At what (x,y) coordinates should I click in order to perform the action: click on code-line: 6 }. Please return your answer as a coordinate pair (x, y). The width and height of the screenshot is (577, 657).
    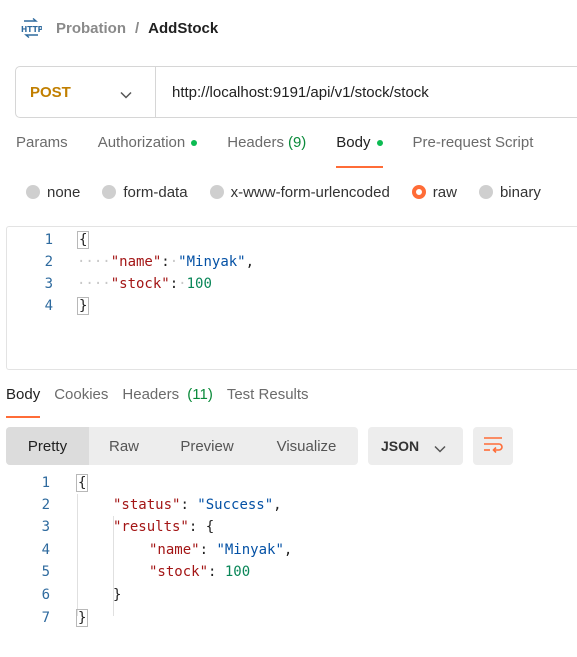
    Looking at the image, I should click on (61, 595).